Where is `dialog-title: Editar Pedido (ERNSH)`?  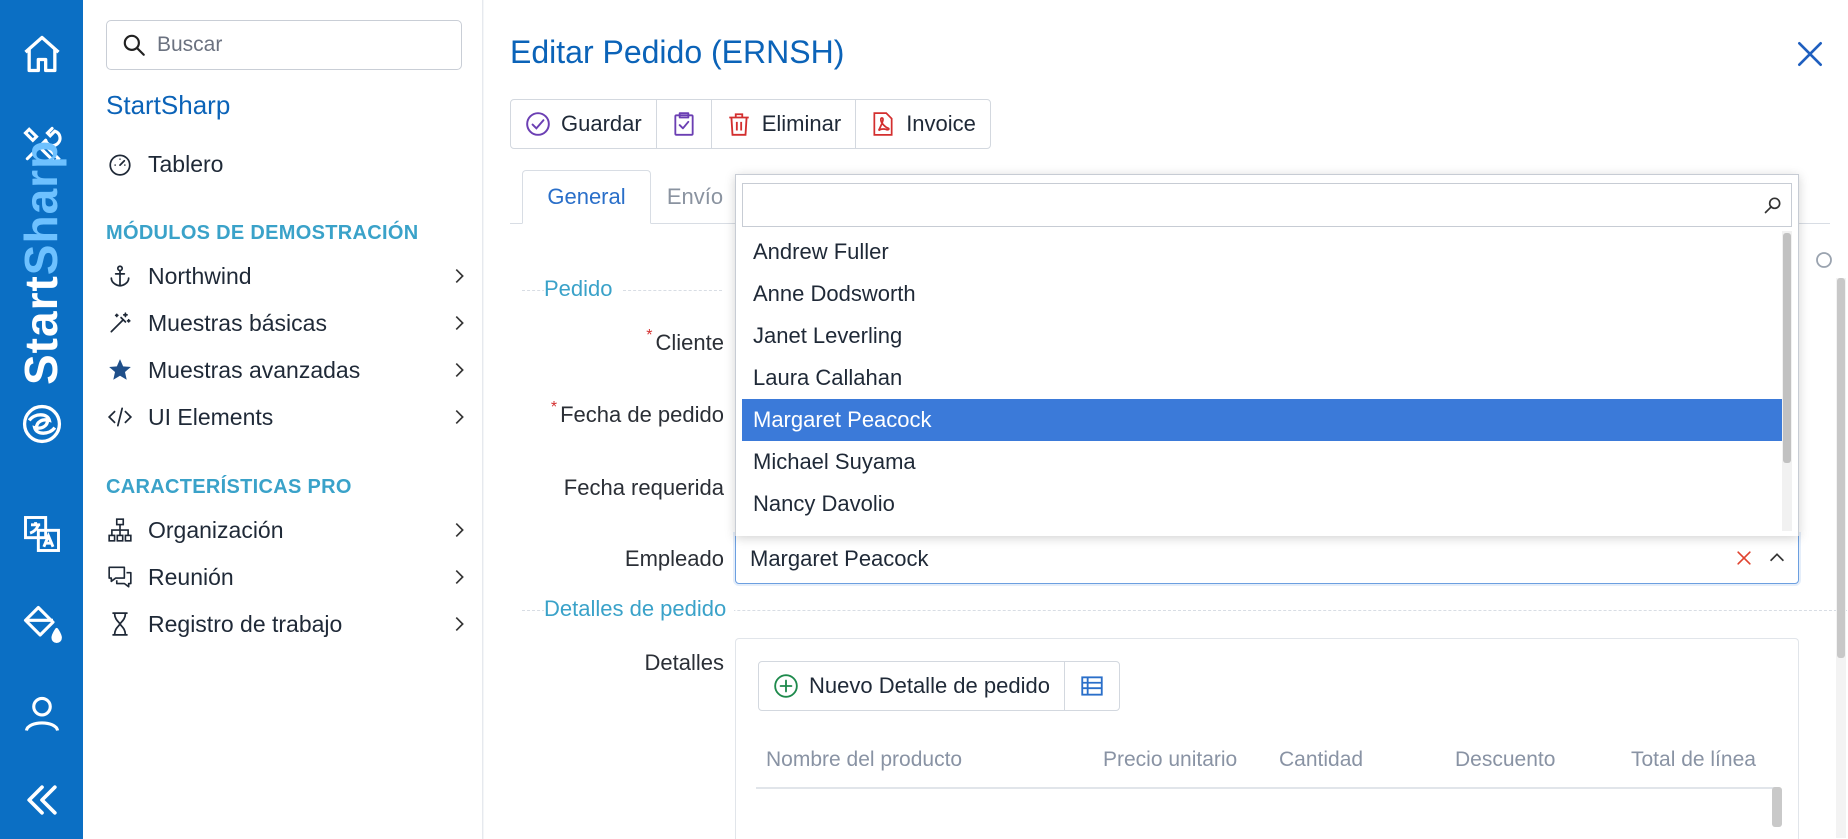 dialog-title: Editar Pedido (ERNSH) is located at coordinates (677, 52).